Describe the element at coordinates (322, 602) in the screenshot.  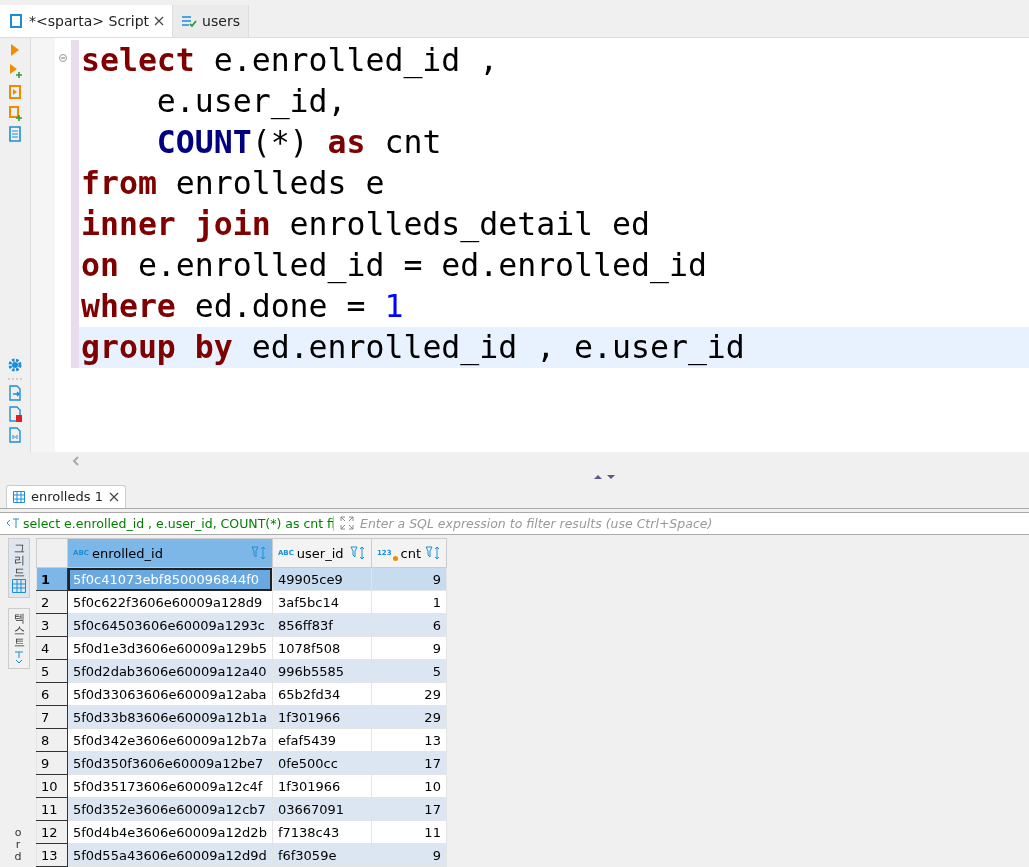
I see `table-cell: 3af5bc14` at that location.